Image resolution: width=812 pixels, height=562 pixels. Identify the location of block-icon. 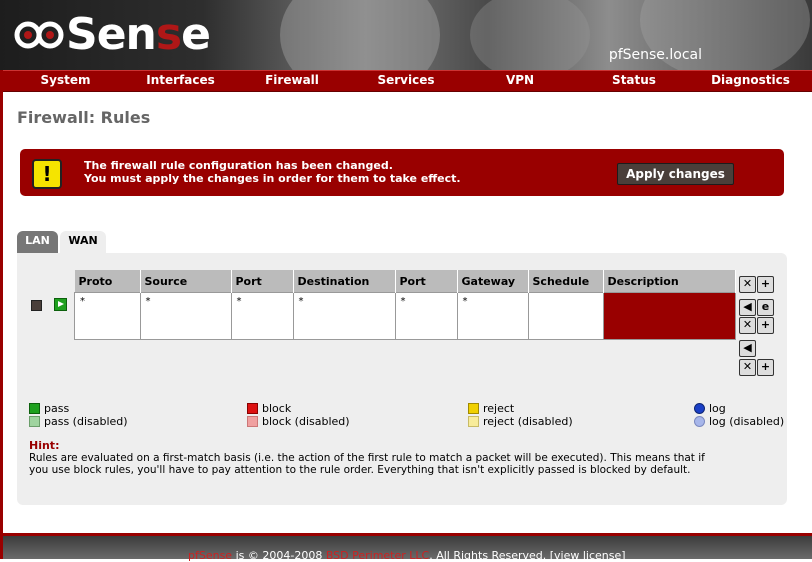
(252, 408).